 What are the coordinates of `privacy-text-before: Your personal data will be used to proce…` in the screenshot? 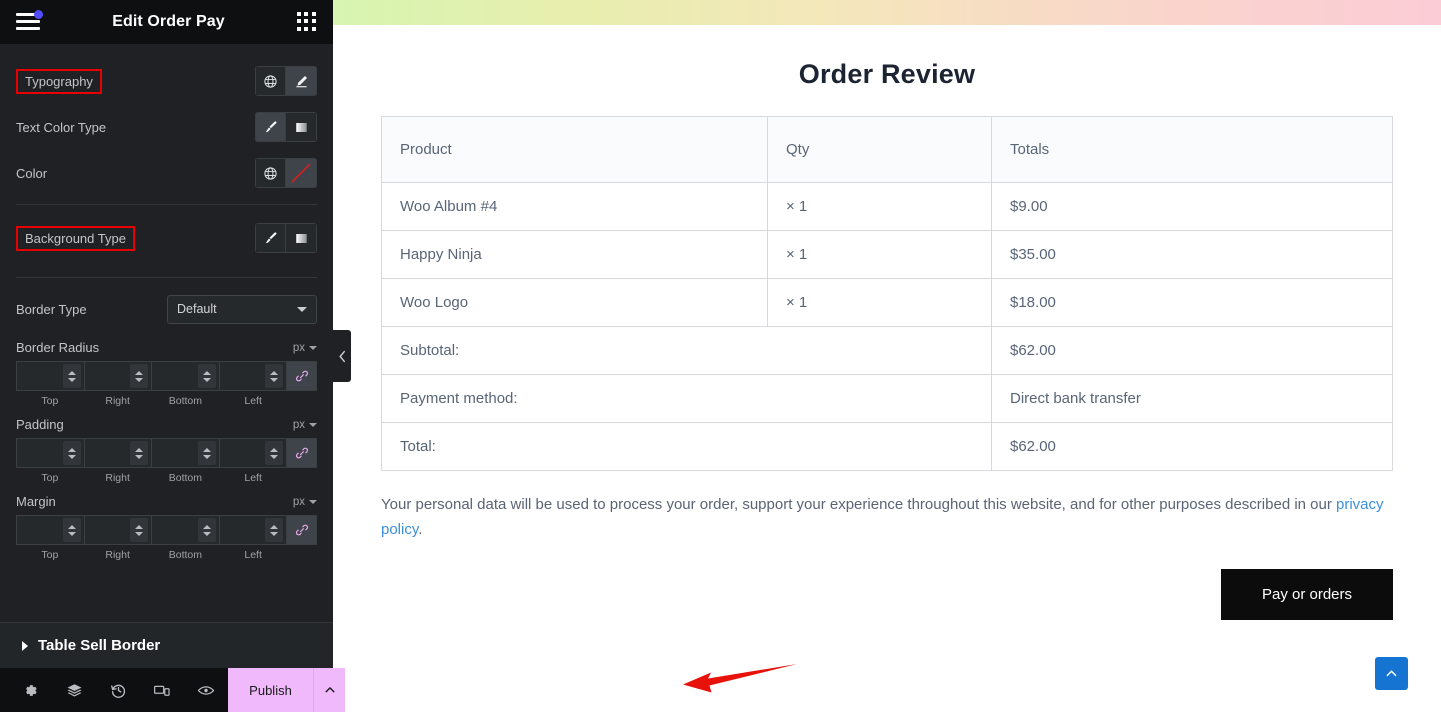 It's located at (859, 504).